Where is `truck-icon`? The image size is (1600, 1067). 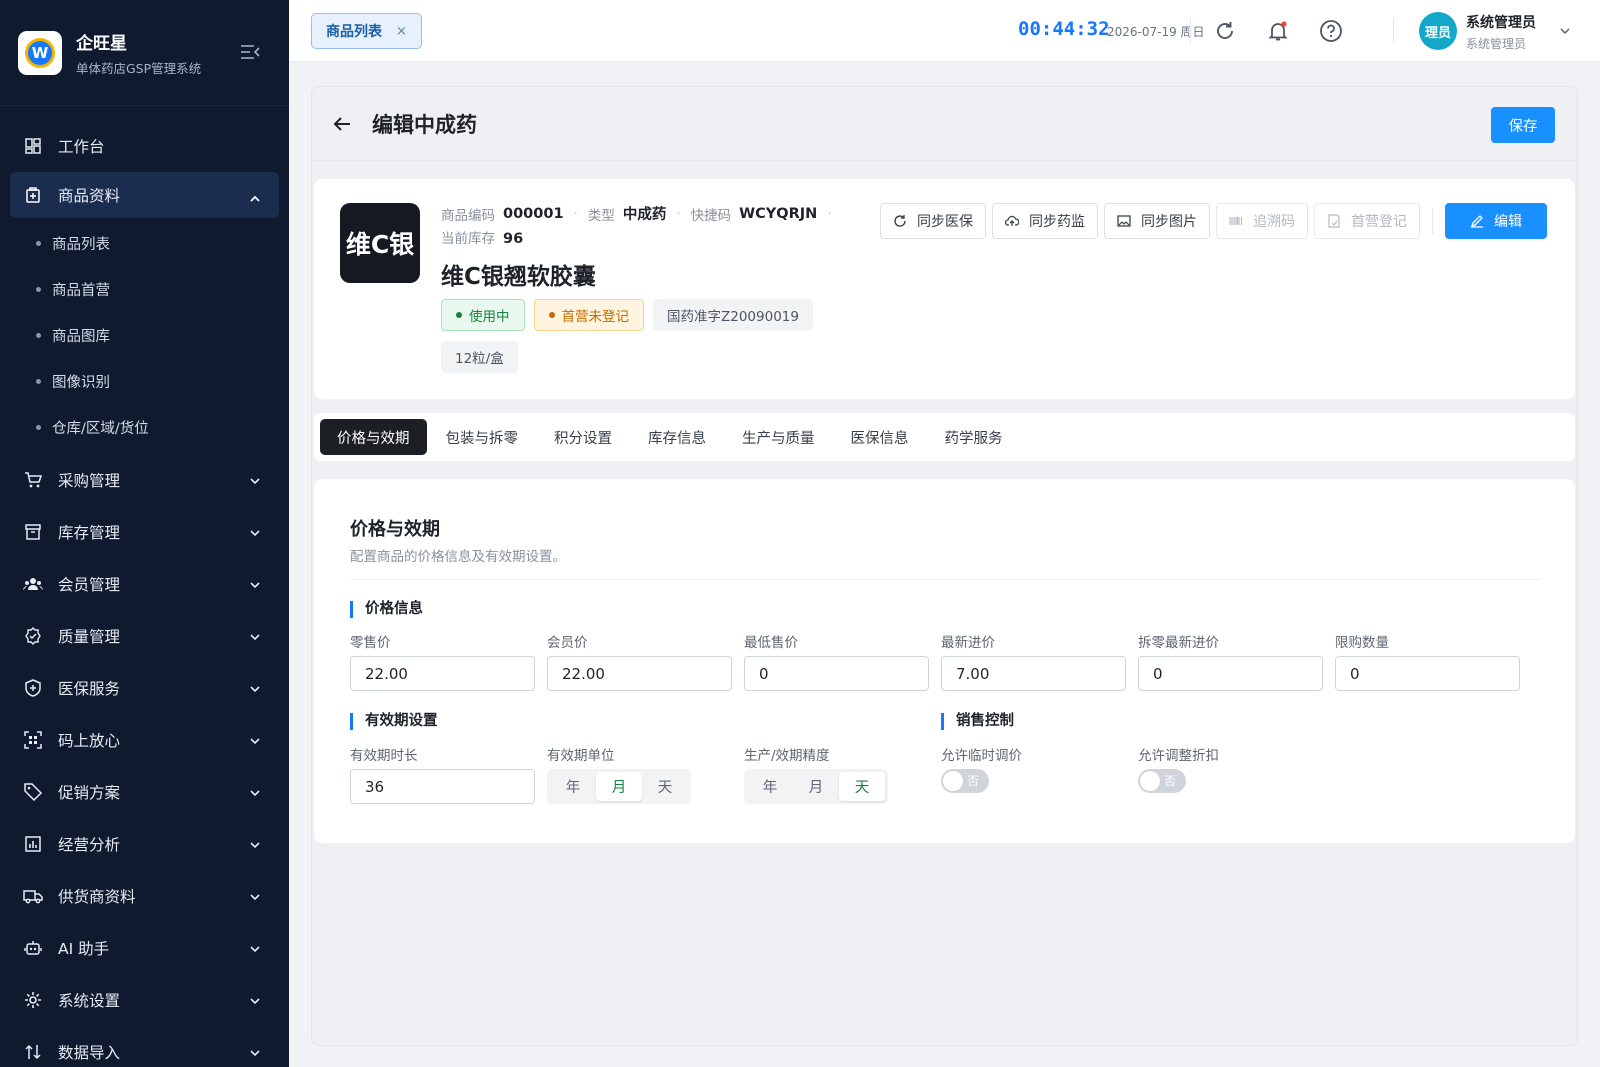 truck-icon is located at coordinates (33, 896).